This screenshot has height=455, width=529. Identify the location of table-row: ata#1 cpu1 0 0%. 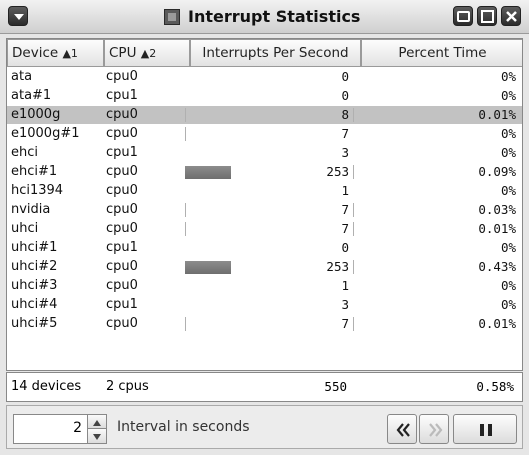
(264, 96).